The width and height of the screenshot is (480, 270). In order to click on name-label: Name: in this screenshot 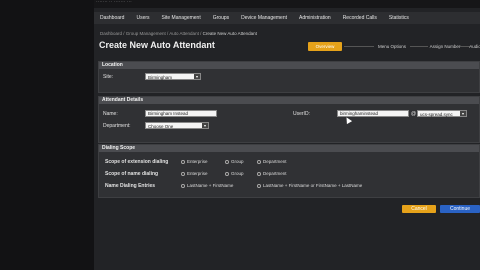, I will do `click(110, 114)`.